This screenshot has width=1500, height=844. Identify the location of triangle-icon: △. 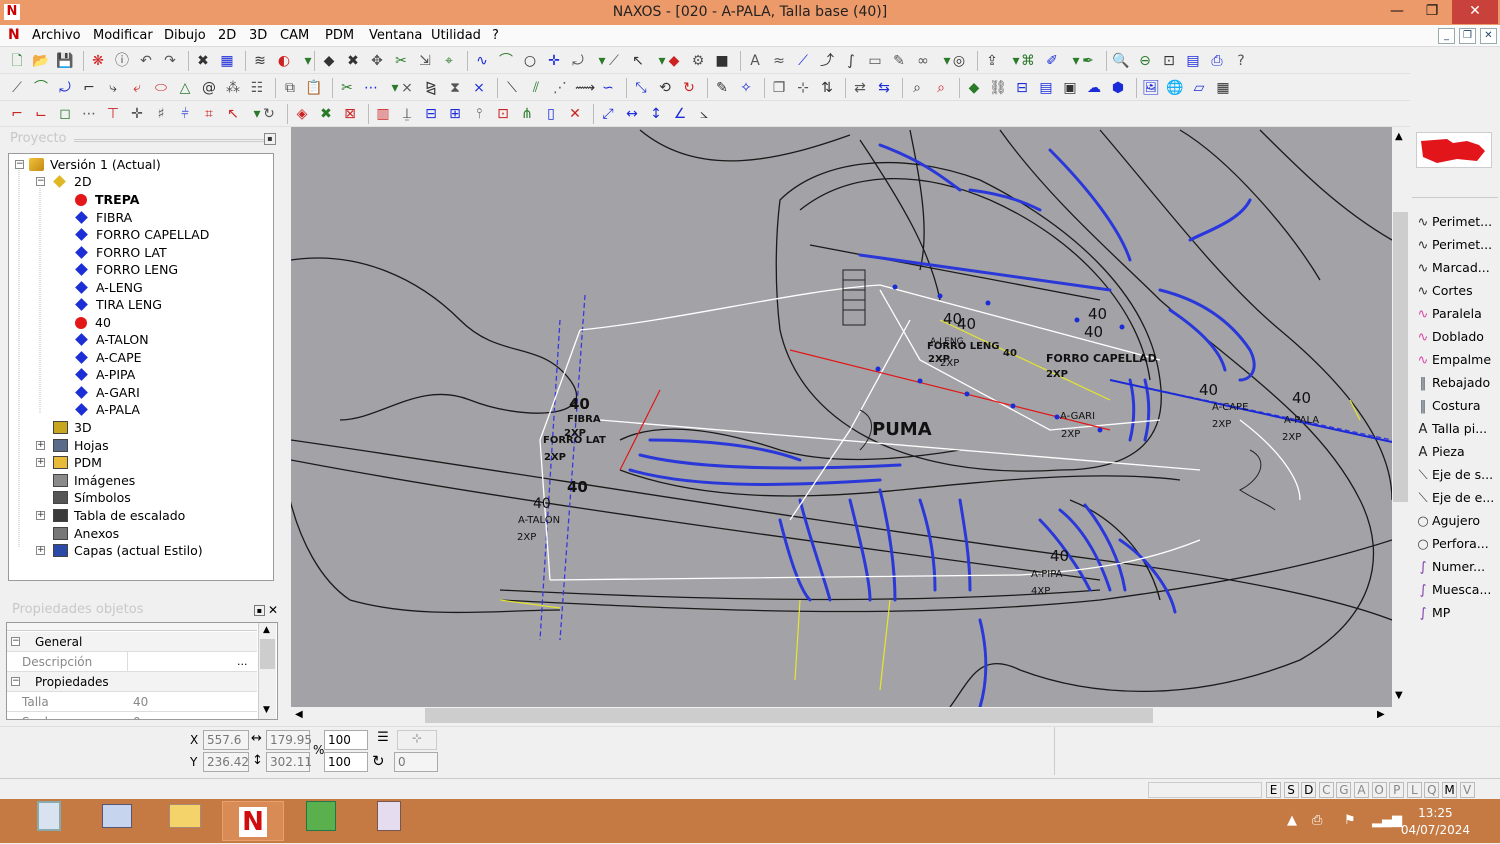
(185, 88).